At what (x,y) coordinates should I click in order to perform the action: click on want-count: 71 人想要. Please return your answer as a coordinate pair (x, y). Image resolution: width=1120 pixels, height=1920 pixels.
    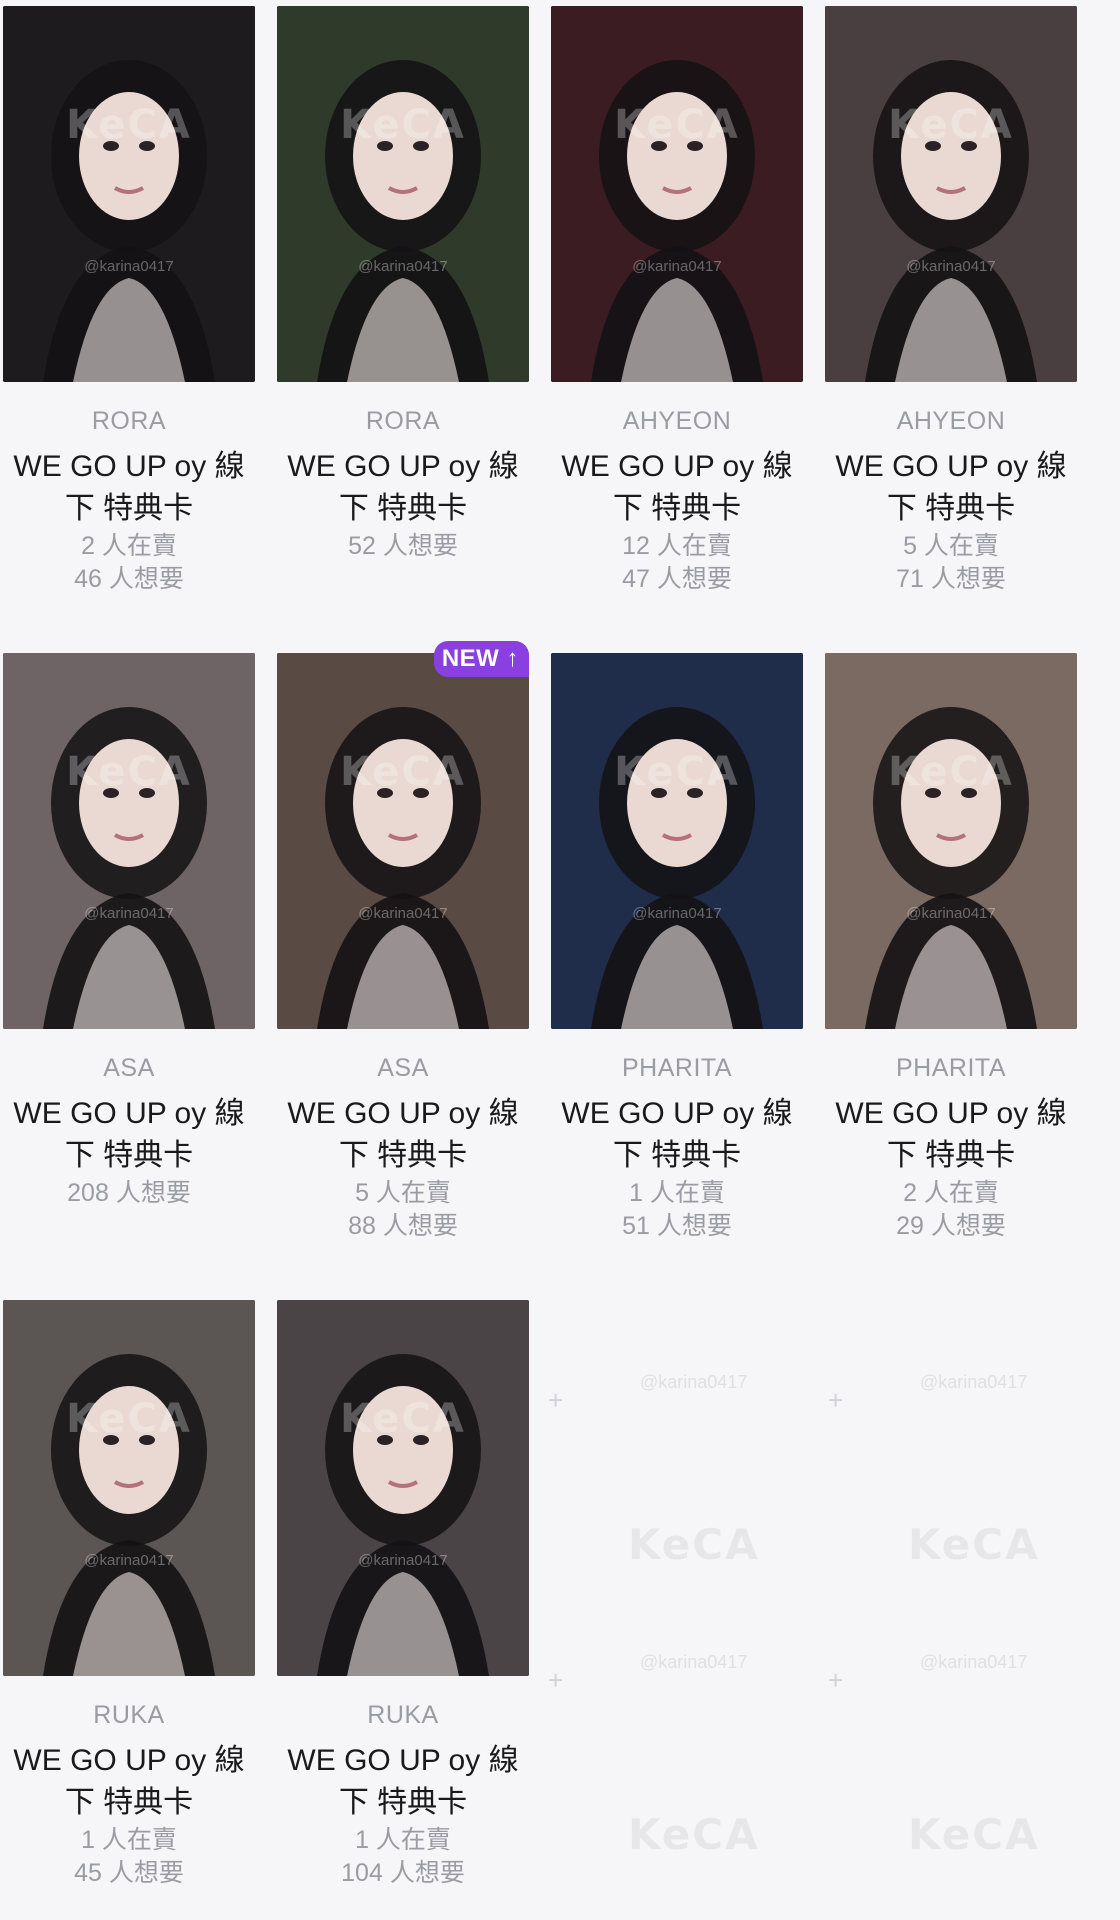
    Looking at the image, I should click on (951, 579).